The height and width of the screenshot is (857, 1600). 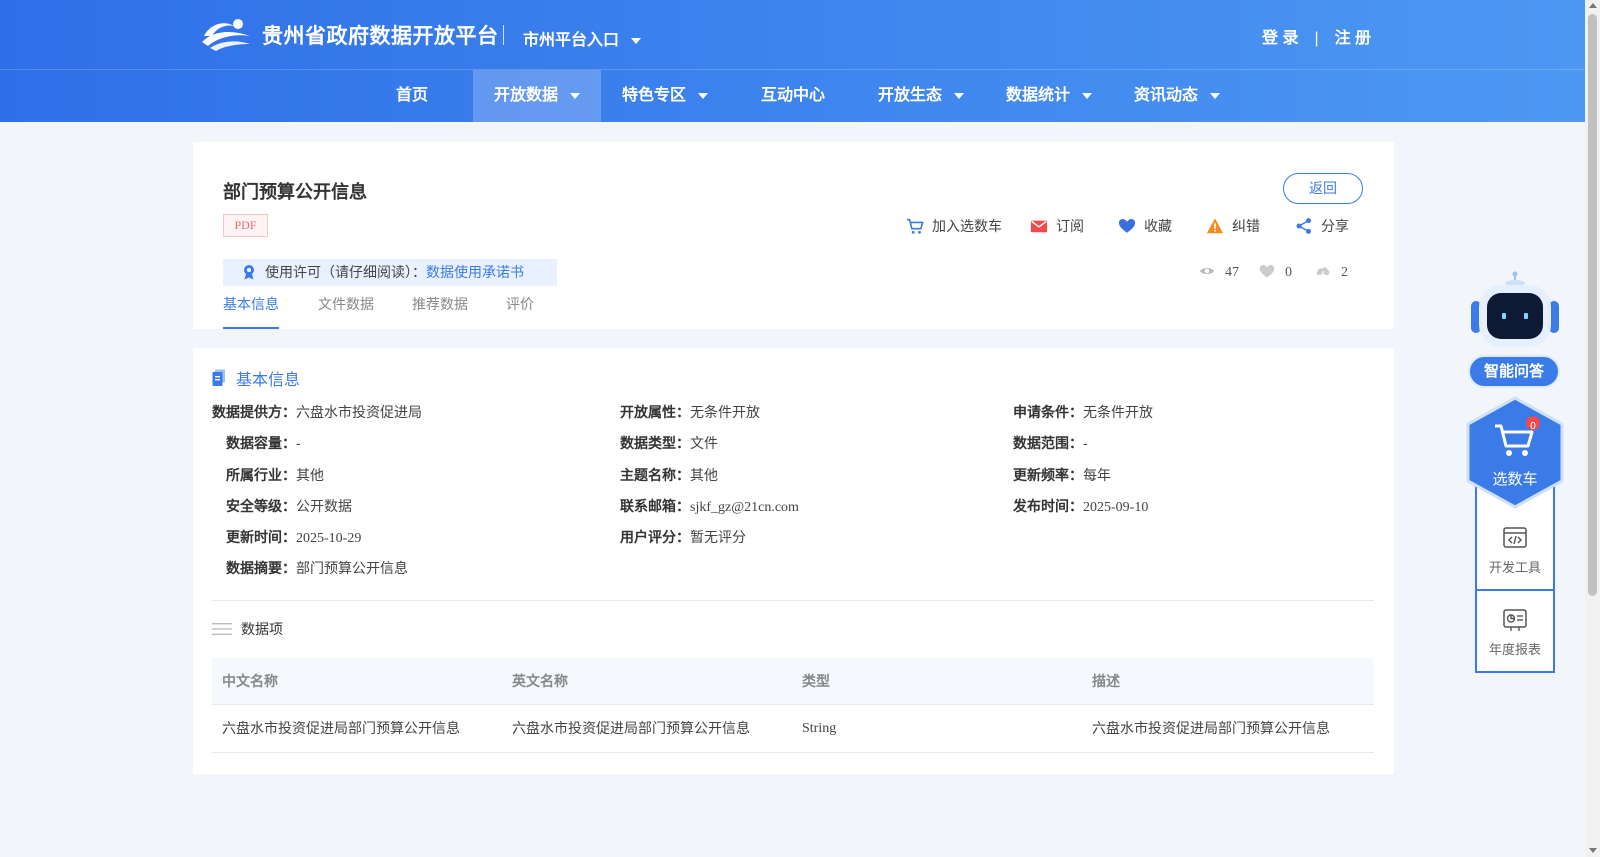 What do you see at coordinates (1515, 579) in the screenshot?
I see `tool-panel: 开发工具 年度报表` at bounding box center [1515, 579].